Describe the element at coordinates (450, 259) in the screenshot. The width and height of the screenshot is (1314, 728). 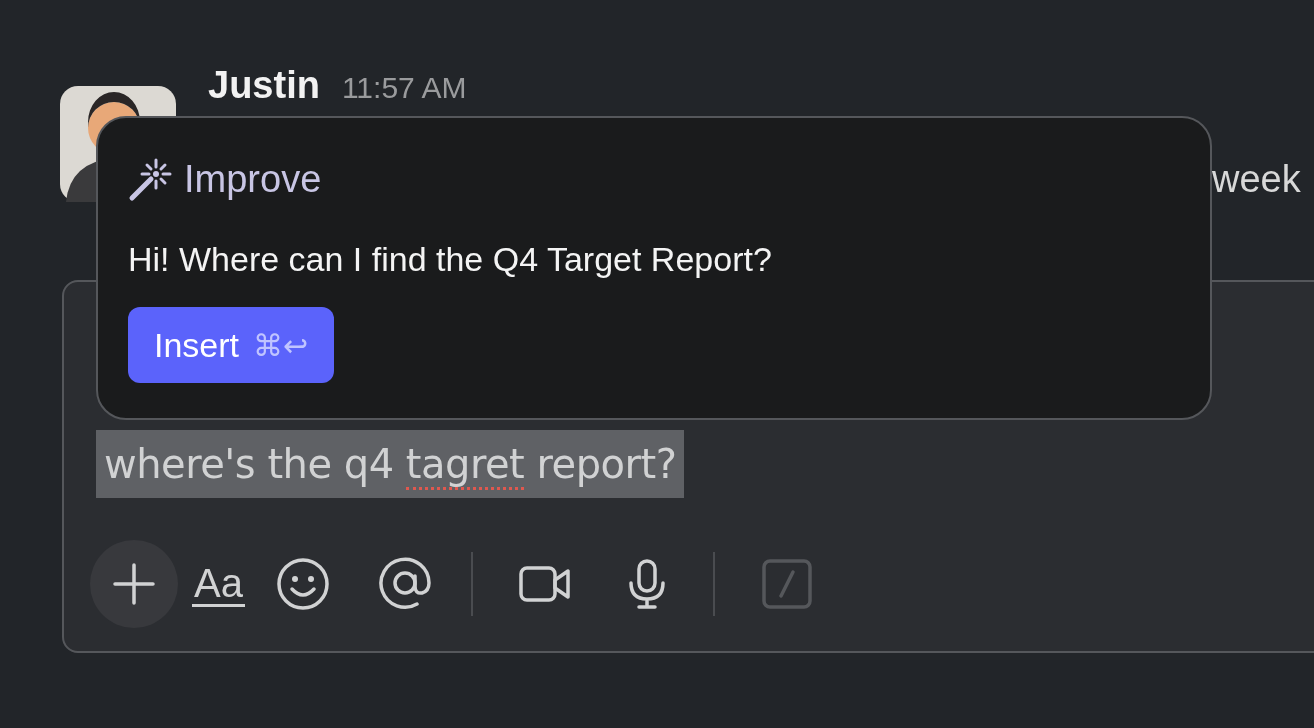
I see `suggestion-text: Hi! Where can I find the Q4 Target Report?` at that location.